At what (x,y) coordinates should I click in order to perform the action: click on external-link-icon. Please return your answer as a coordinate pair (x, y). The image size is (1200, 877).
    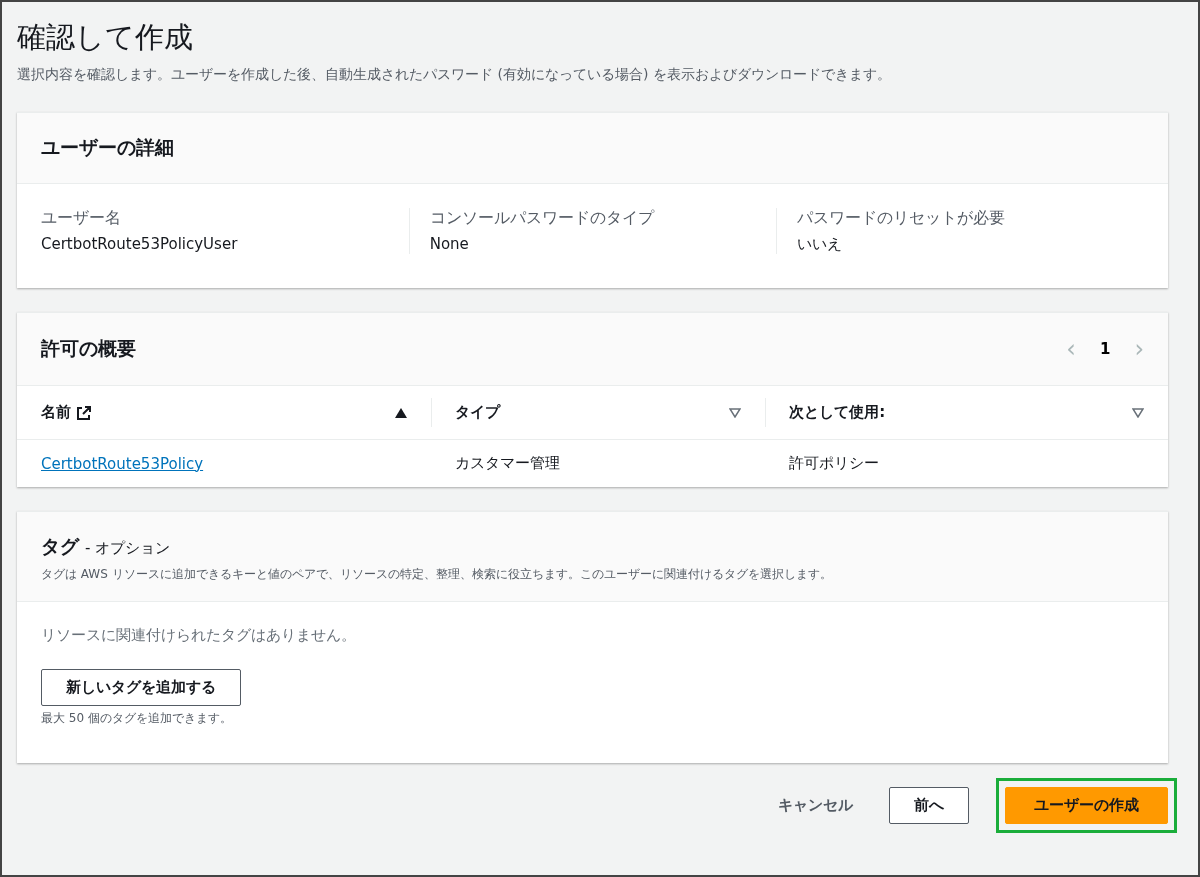
    Looking at the image, I should click on (84, 412).